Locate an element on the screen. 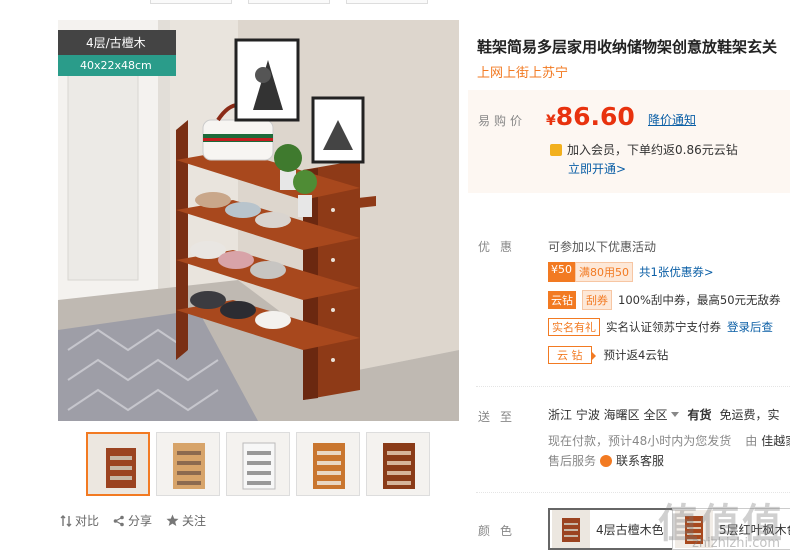 This screenshot has height=557, width=790. follow-label: 关注 is located at coordinates (194, 521).